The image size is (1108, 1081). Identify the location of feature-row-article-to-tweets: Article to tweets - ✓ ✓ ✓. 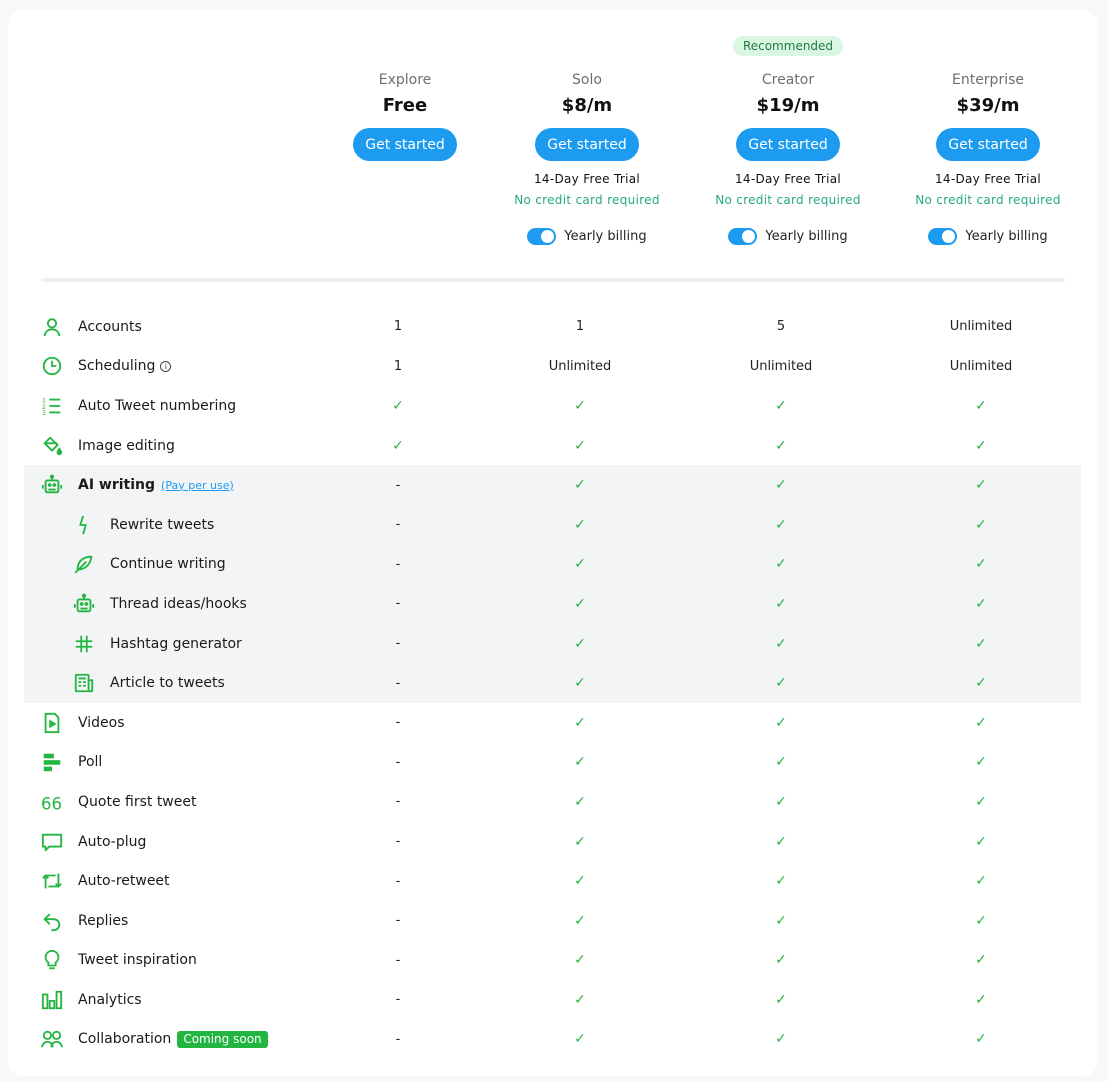
(552, 683).